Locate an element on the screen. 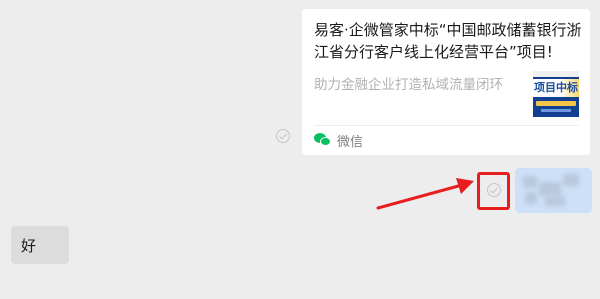 This screenshot has width=600, height=299. card-divider is located at coordinates (446, 125).